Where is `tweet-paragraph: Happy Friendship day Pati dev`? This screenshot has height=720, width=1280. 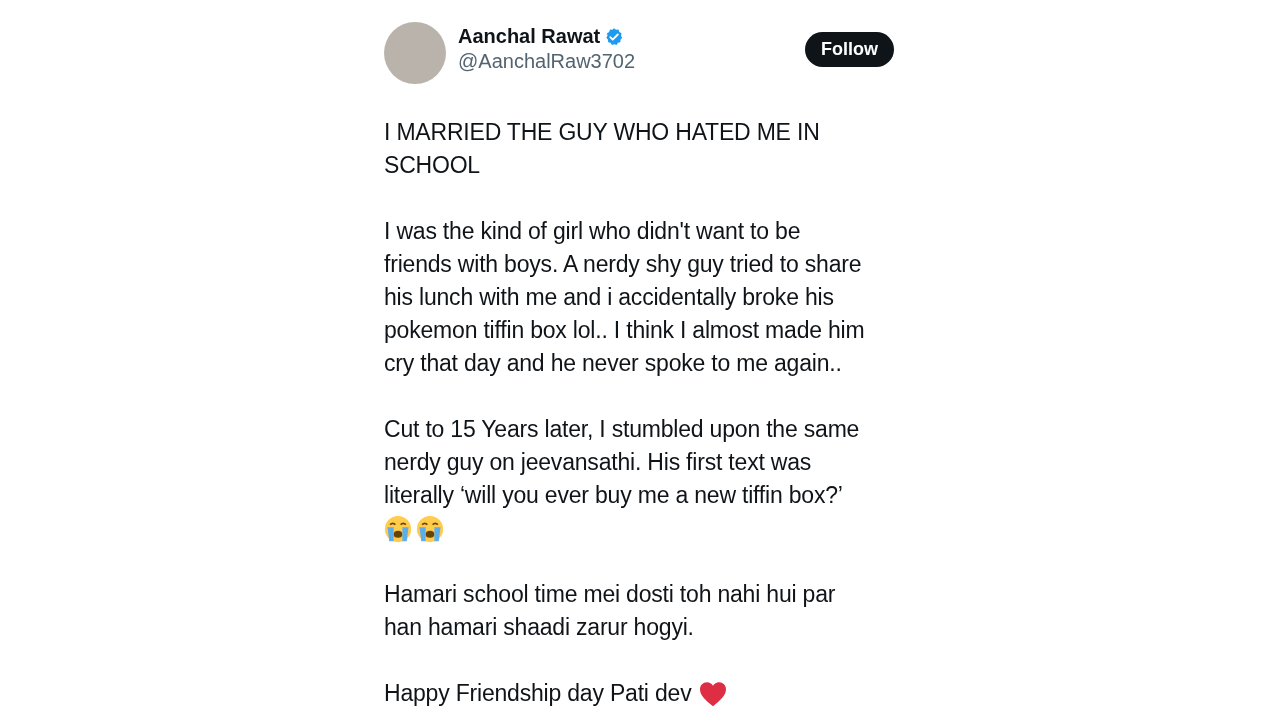
tweet-paragraph: Happy Friendship day Pati dev is located at coordinates (538, 693).